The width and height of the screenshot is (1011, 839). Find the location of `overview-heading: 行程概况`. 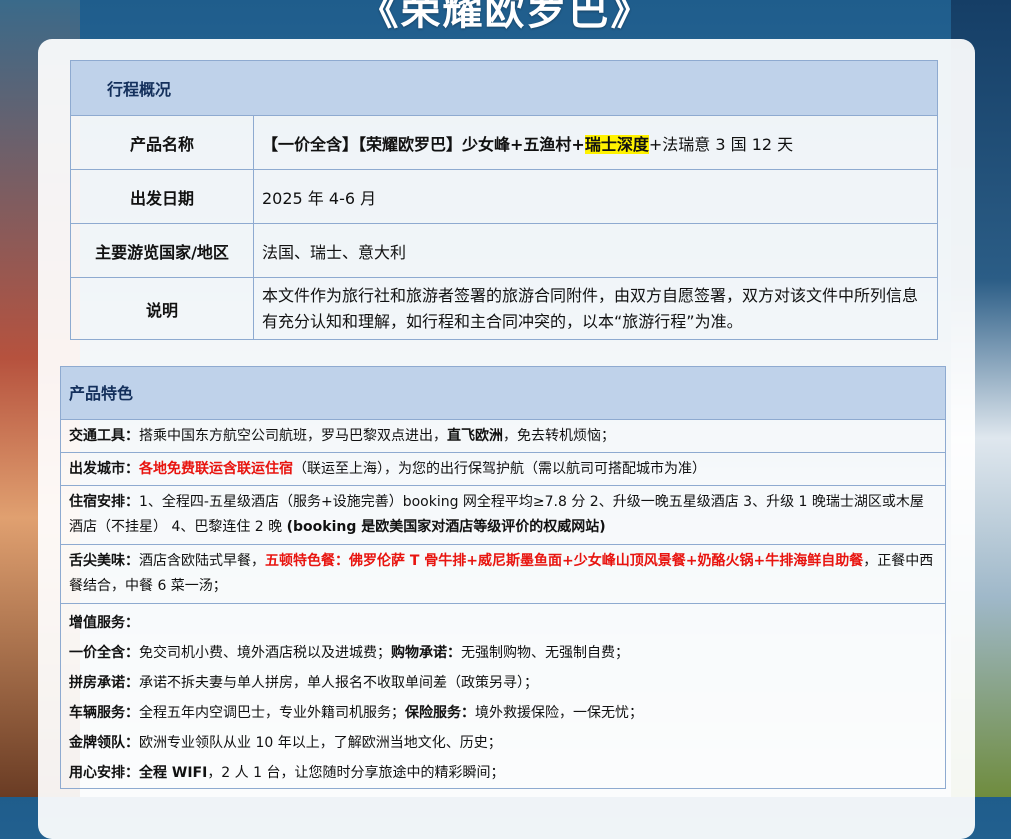

overview-heading: 行程概况 is located at coordinates (504, 88).